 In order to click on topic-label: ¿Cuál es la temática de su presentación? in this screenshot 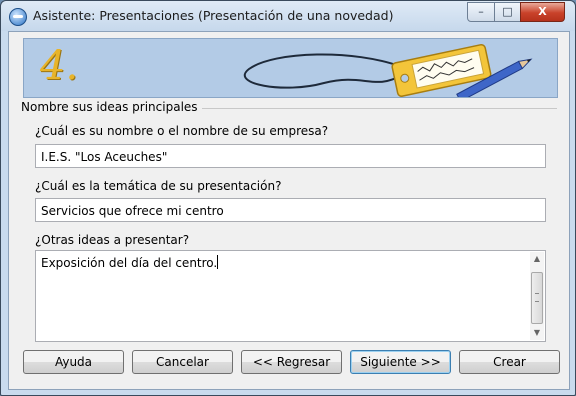, I will do `click(158, 186)`.